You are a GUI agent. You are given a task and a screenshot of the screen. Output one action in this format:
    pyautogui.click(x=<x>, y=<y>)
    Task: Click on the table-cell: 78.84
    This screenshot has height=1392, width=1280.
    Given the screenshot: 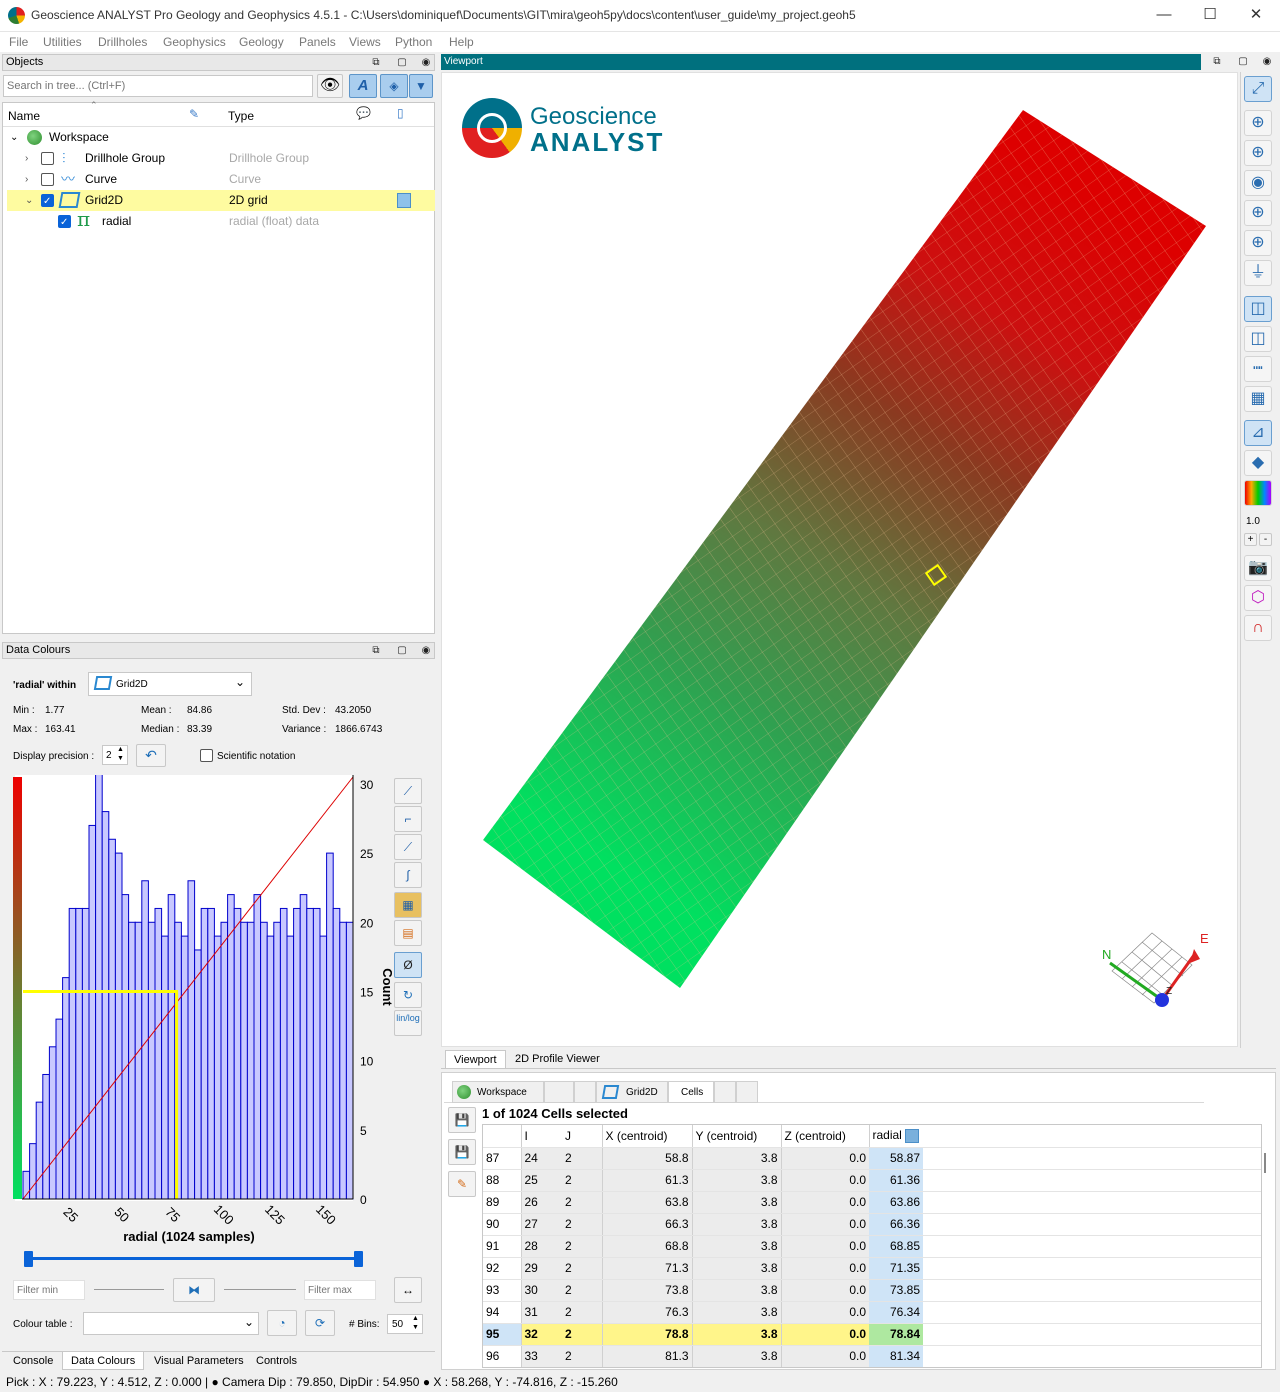 What is the action you would take?
    pyautogui.click(x=896, y=1334)
    